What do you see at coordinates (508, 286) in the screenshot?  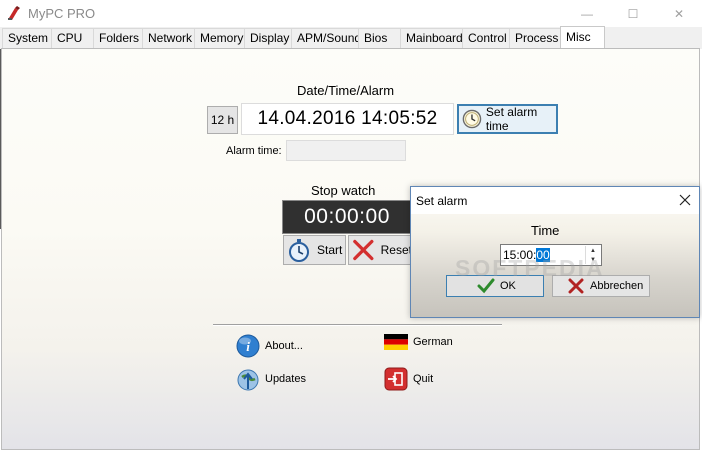 I see `ok-label: OK` at bounding box center [508, 286].